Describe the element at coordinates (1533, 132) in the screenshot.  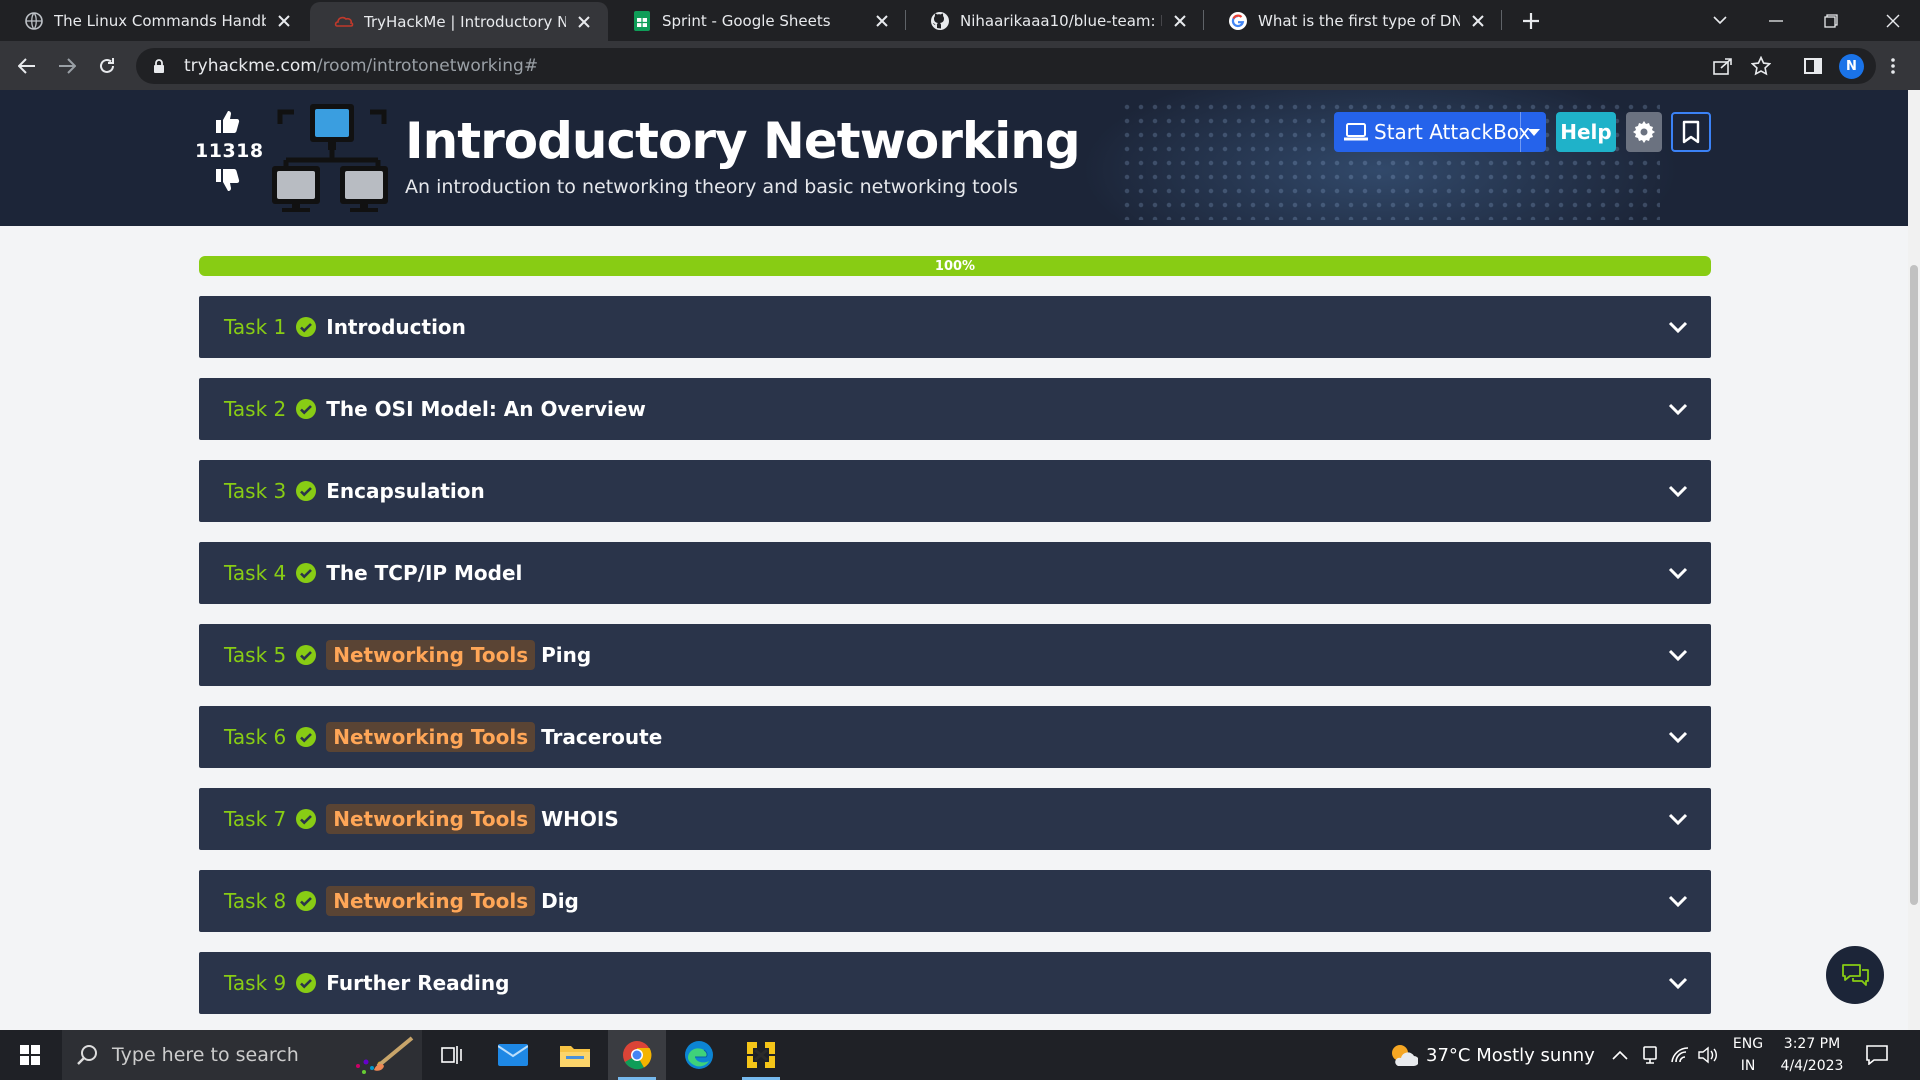
I see `caret-down-icon` at that location.